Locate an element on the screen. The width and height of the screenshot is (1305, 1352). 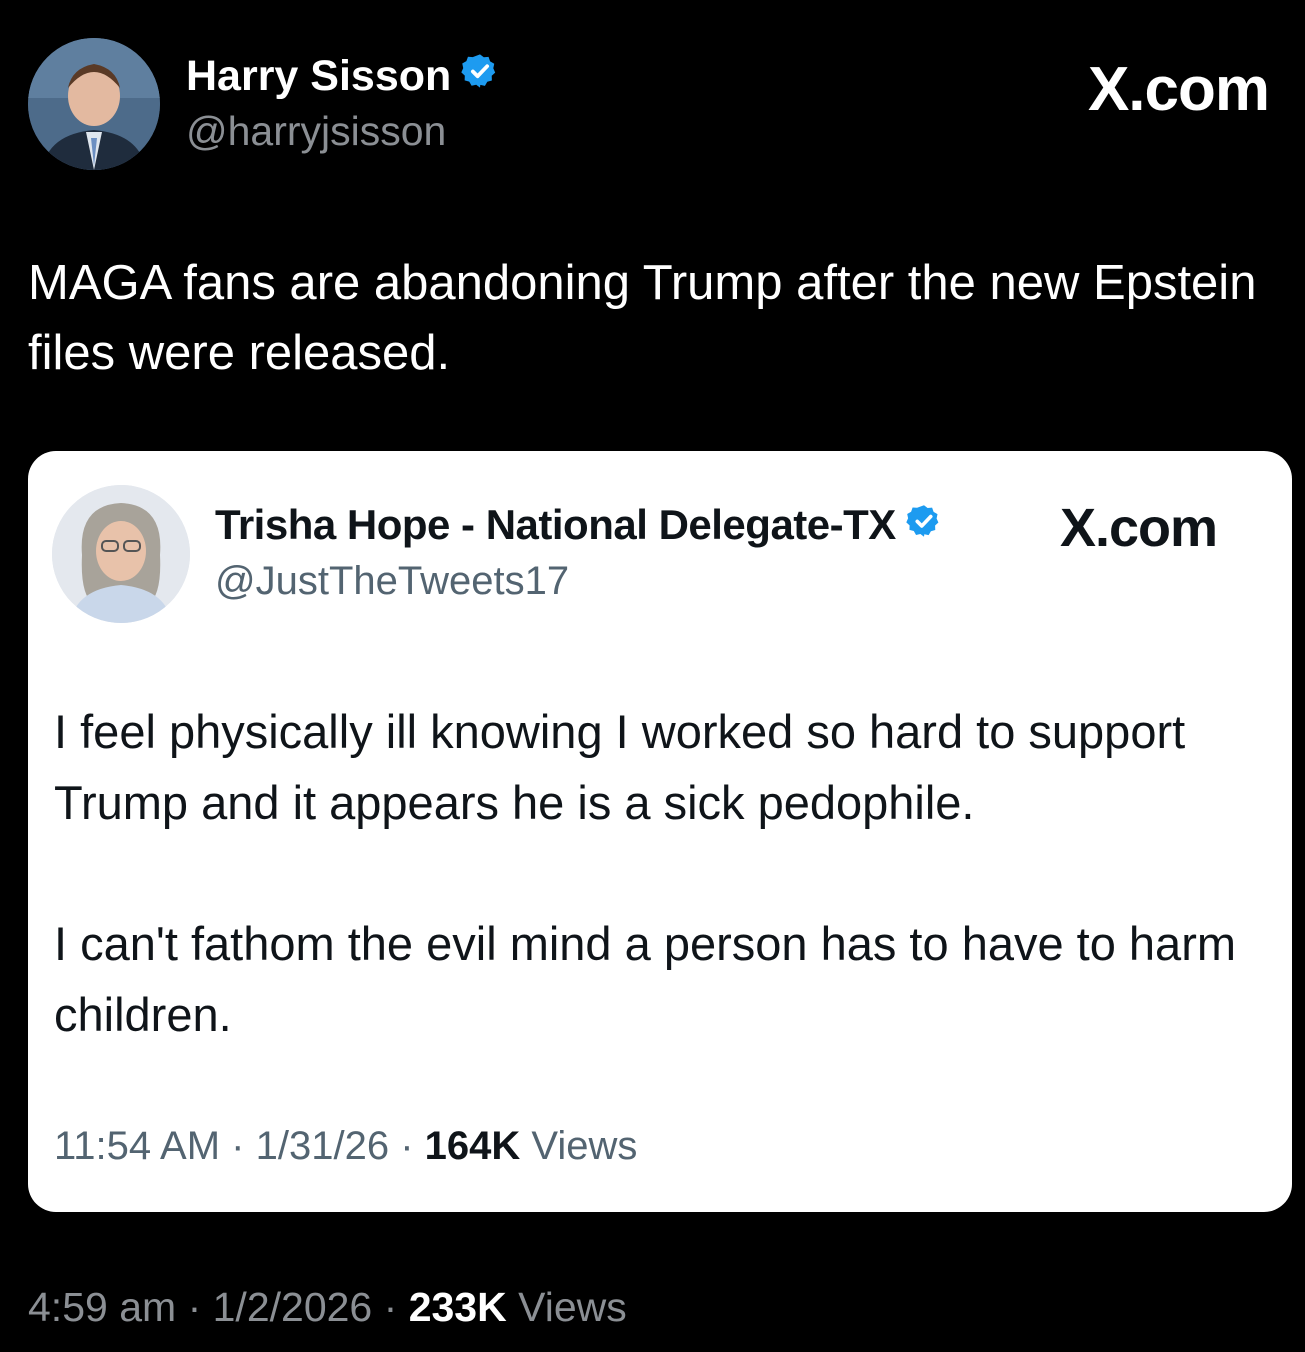
quoted-post-views-count: 164K is located at coordinates (473, 1146).